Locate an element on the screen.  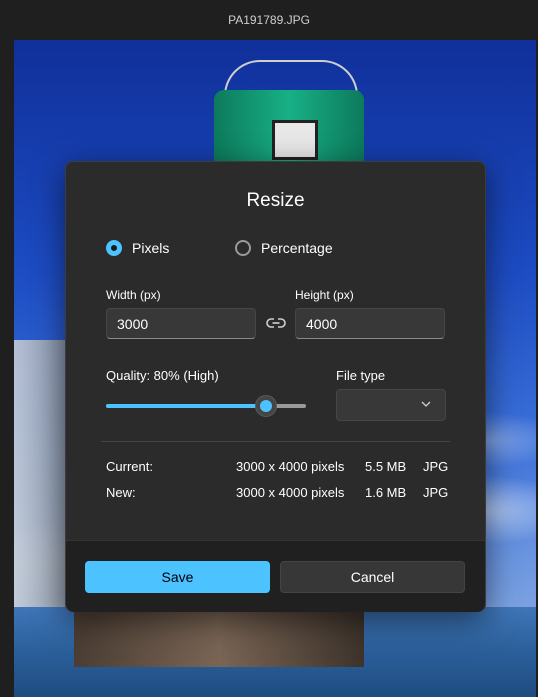
radio-pixels-label: Pixels is located at coordinates (151, 248).